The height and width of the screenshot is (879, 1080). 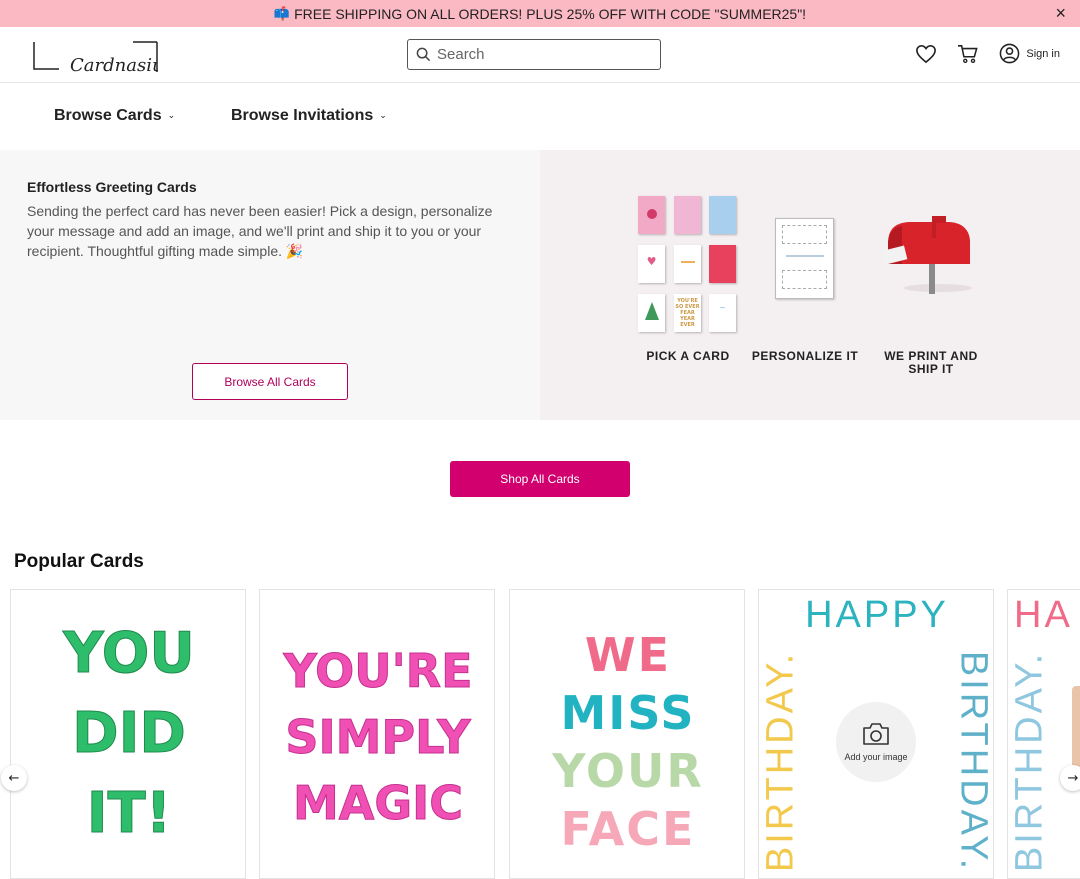 I want to click on arrow-left-icon: ←, so click(x=14, y=778).